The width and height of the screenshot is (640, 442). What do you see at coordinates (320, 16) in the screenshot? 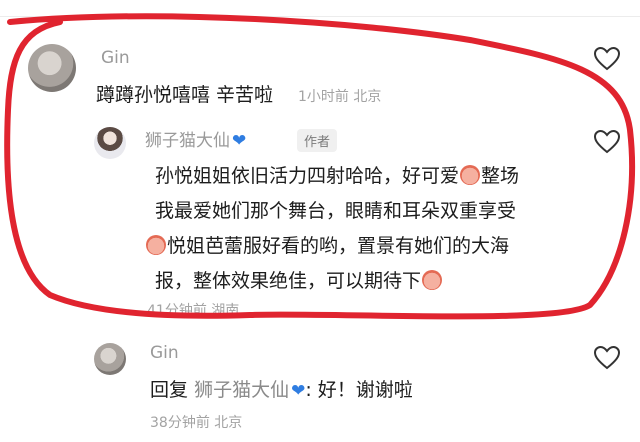
I see `top-divider` at bounding box center [320, 16].